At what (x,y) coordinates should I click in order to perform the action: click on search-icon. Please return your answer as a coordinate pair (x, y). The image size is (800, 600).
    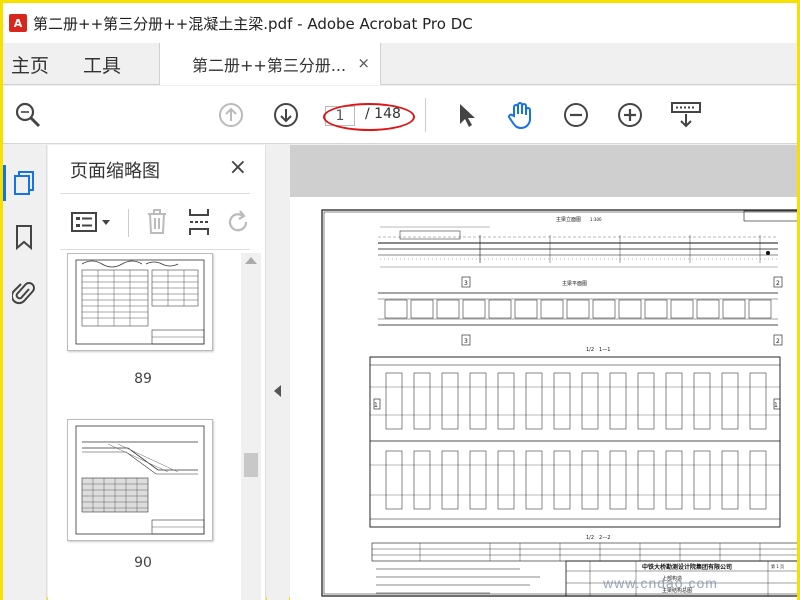
    Looking at the image, I should click on (28, 115).